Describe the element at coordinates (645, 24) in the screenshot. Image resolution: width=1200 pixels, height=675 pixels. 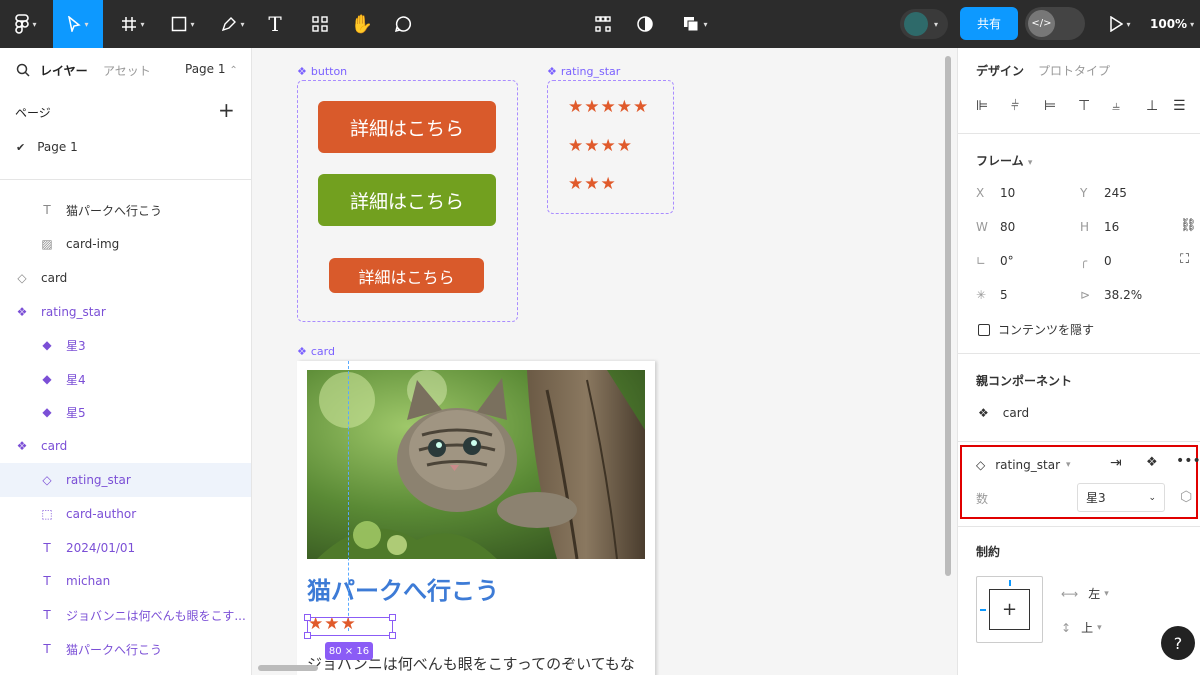
I see `contrast-button` at that location.